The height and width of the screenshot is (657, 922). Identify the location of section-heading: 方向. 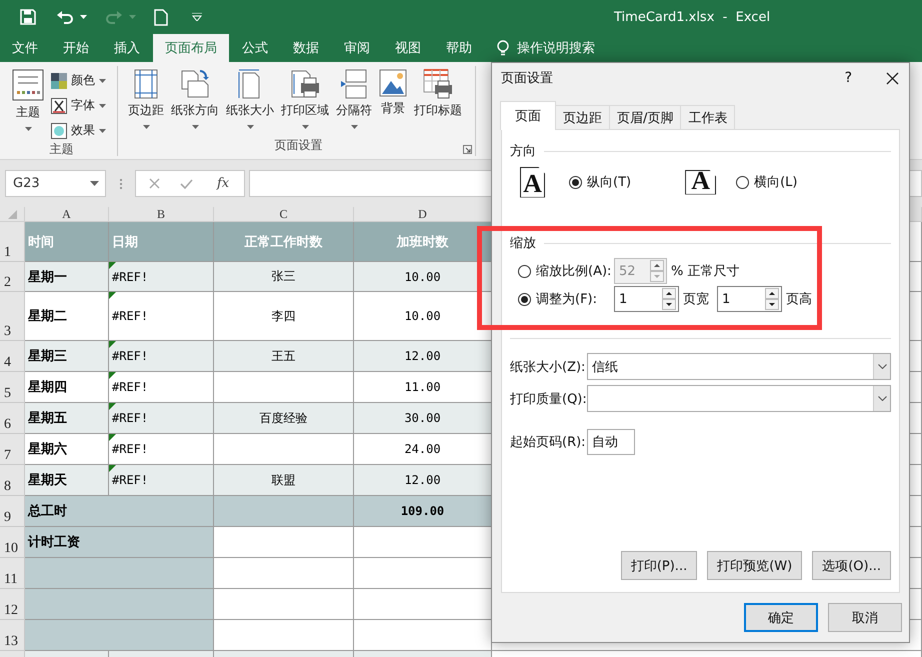
(523, 151).